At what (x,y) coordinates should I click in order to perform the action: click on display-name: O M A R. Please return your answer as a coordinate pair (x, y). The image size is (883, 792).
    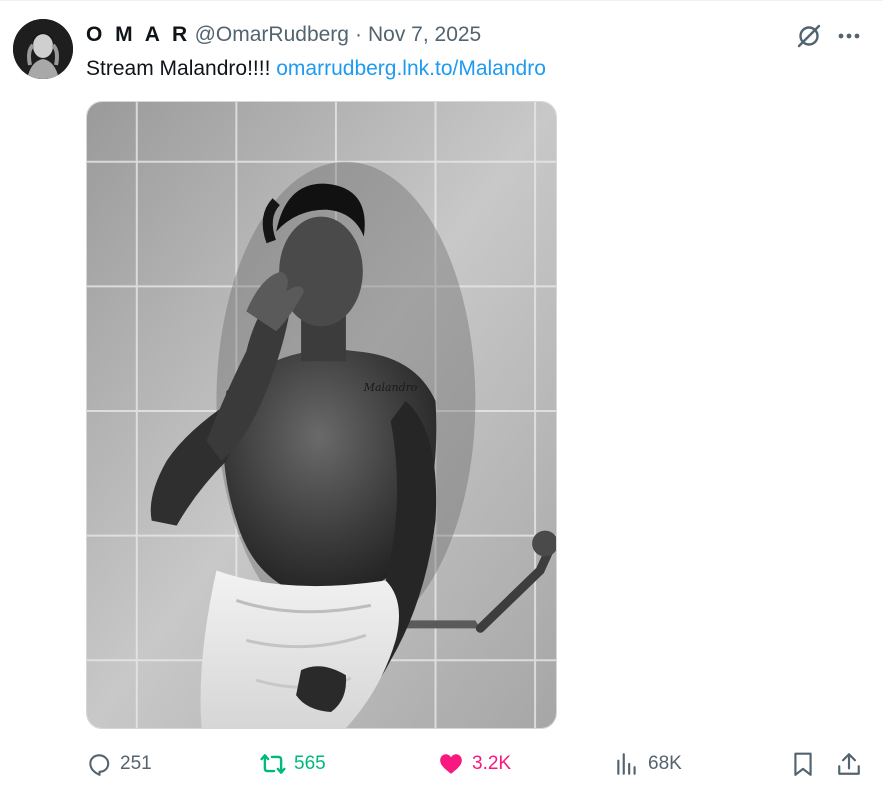
    Looking at the image, I should click on (138, 35).